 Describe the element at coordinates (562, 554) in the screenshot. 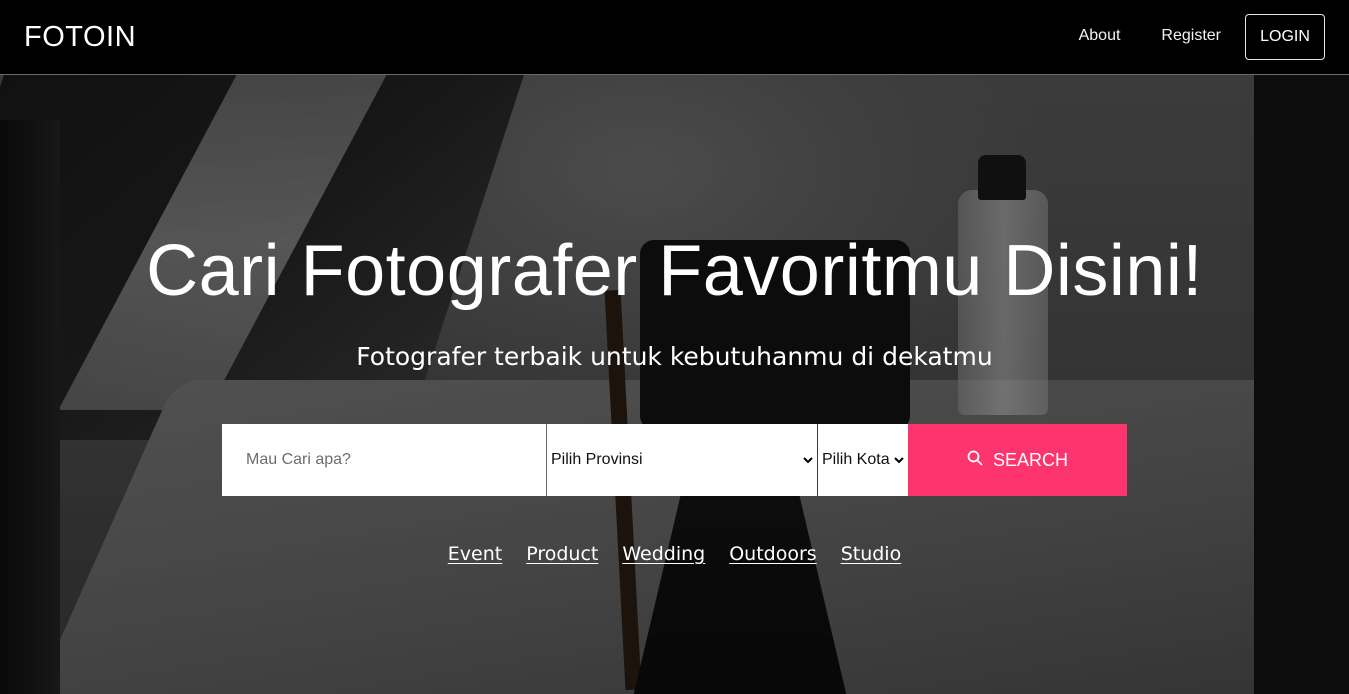

I see `category-link-product: Product` at that location.